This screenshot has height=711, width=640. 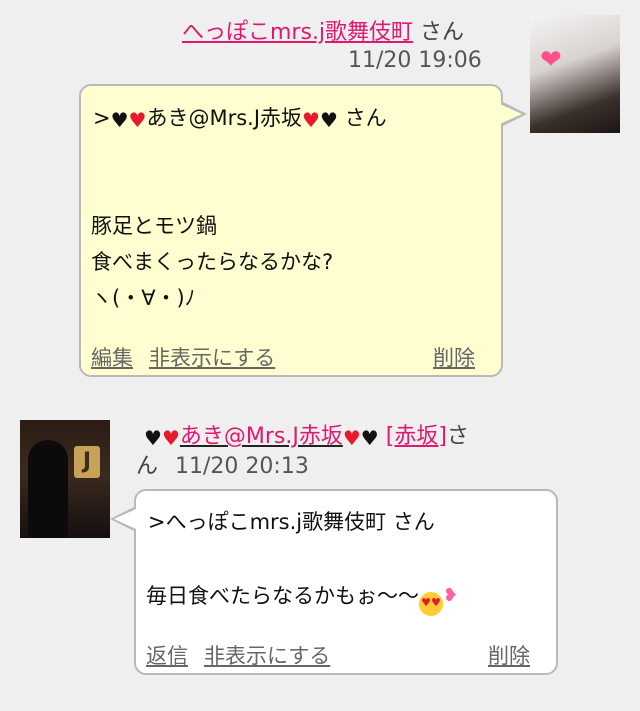 What do you see at coordinates (431, 604) in the screenshot?
I see `heart-eyes-emoji-icon: ♥♥` at bounding box center [431, 604].